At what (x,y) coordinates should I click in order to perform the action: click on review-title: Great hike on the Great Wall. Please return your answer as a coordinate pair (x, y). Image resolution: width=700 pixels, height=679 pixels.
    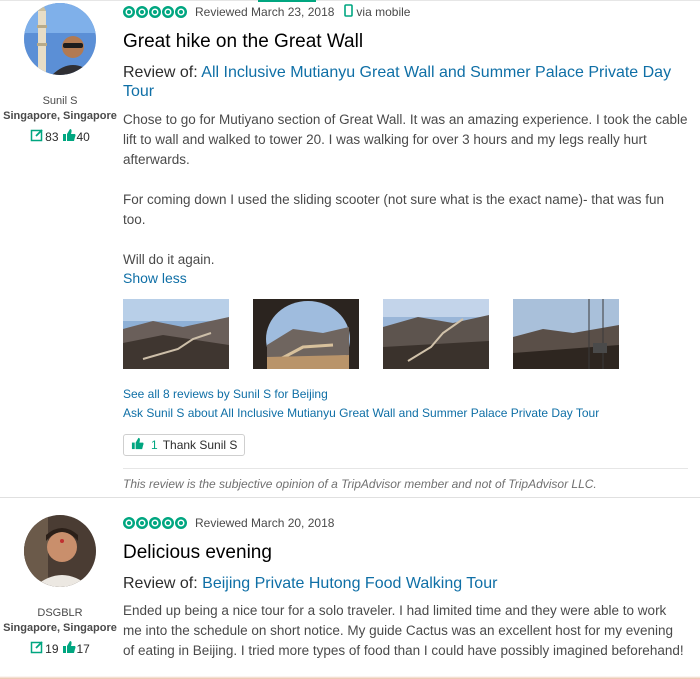
    Looking at the image, I should click on (405, 42).